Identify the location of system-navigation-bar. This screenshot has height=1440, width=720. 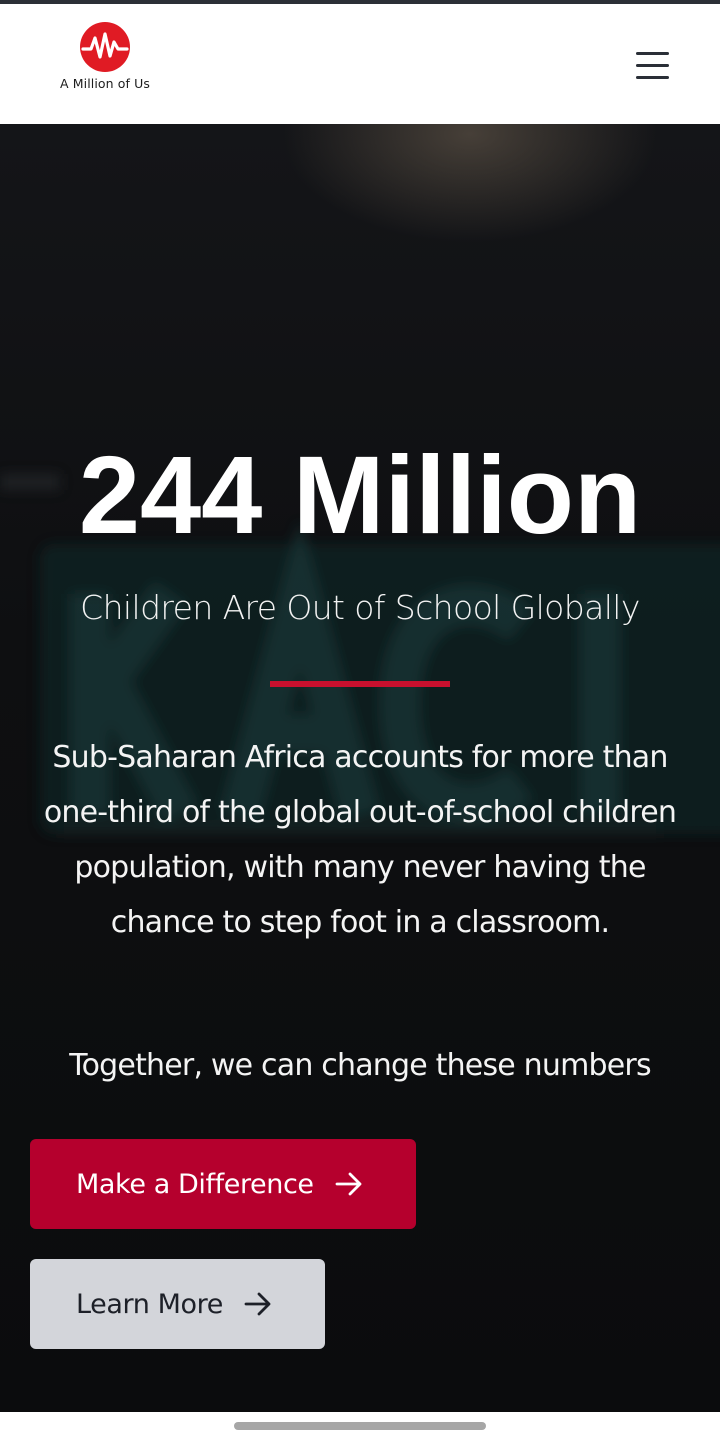
(360, 1426).